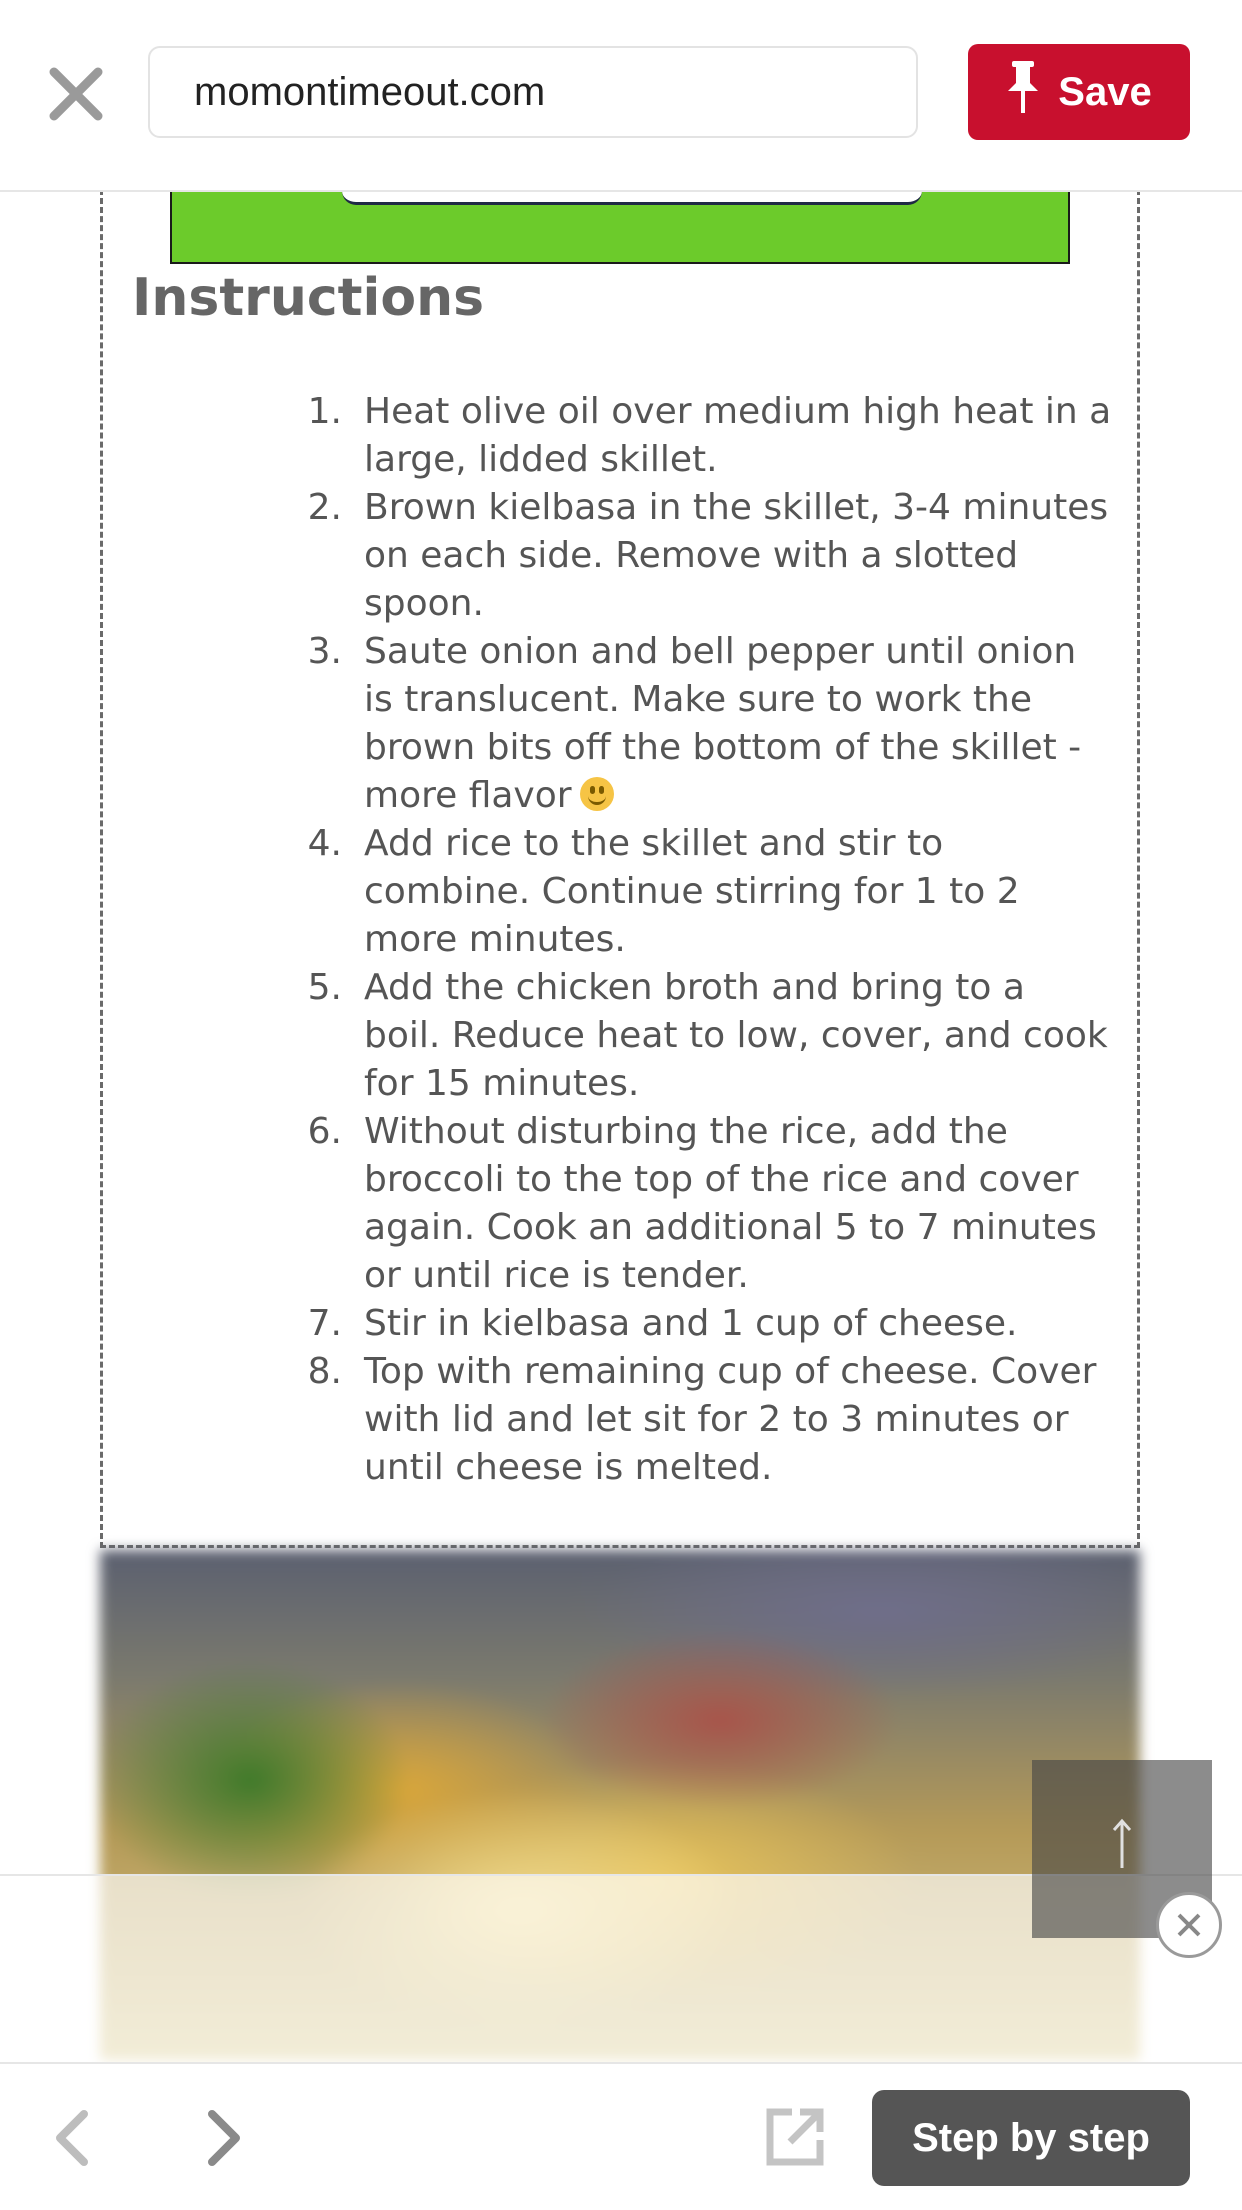  I want to click on close-ad-button, so click(1189, 1925).